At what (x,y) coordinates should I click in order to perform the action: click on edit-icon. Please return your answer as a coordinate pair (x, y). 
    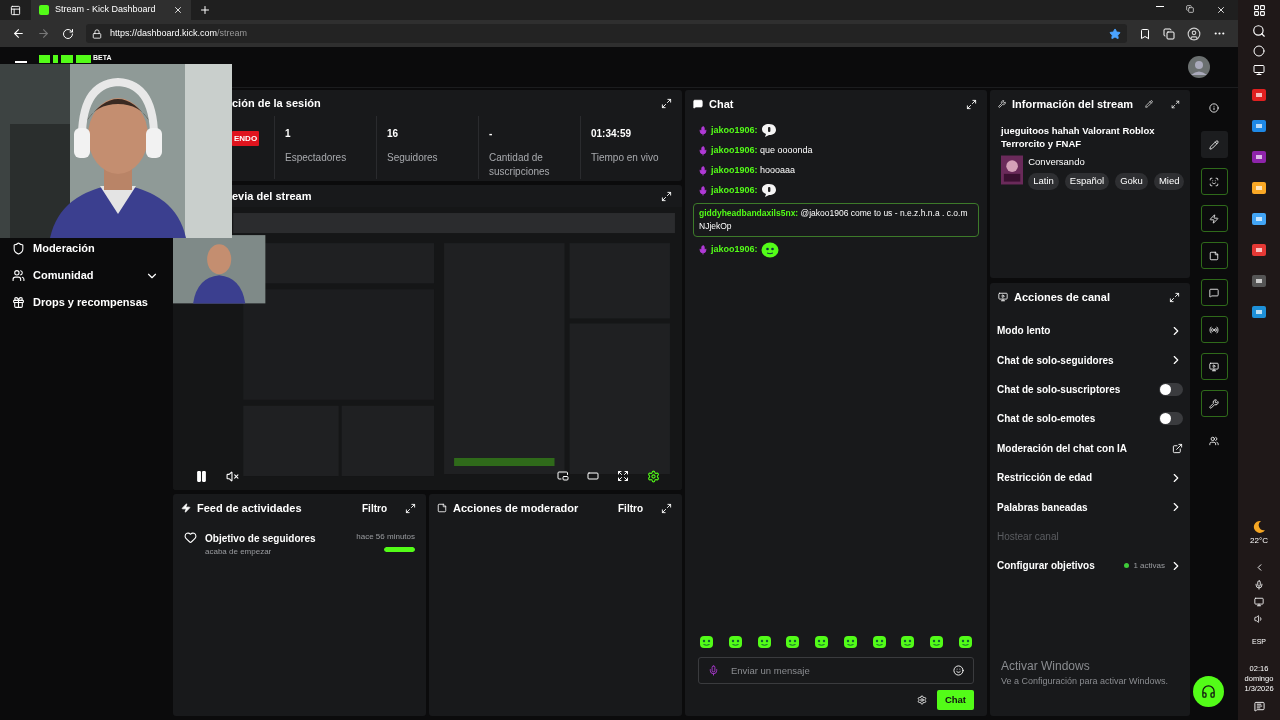
    Looking at the image, I should click on (1149, 104).